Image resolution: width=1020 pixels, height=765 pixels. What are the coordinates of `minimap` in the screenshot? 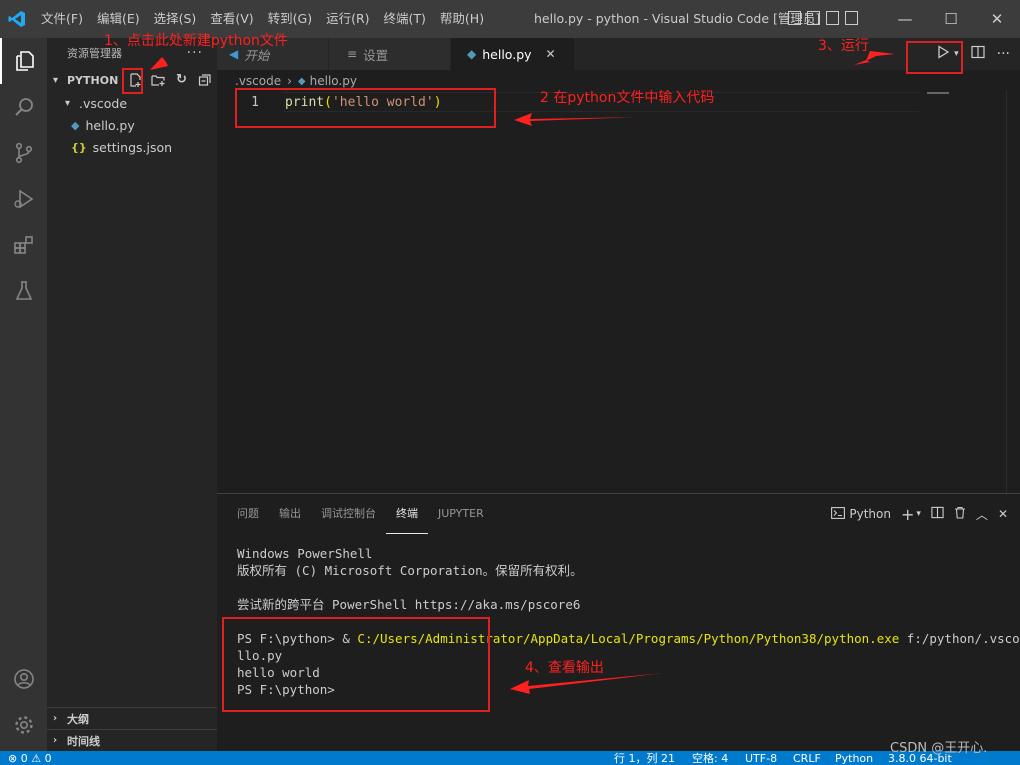 It's located at (938, 93).